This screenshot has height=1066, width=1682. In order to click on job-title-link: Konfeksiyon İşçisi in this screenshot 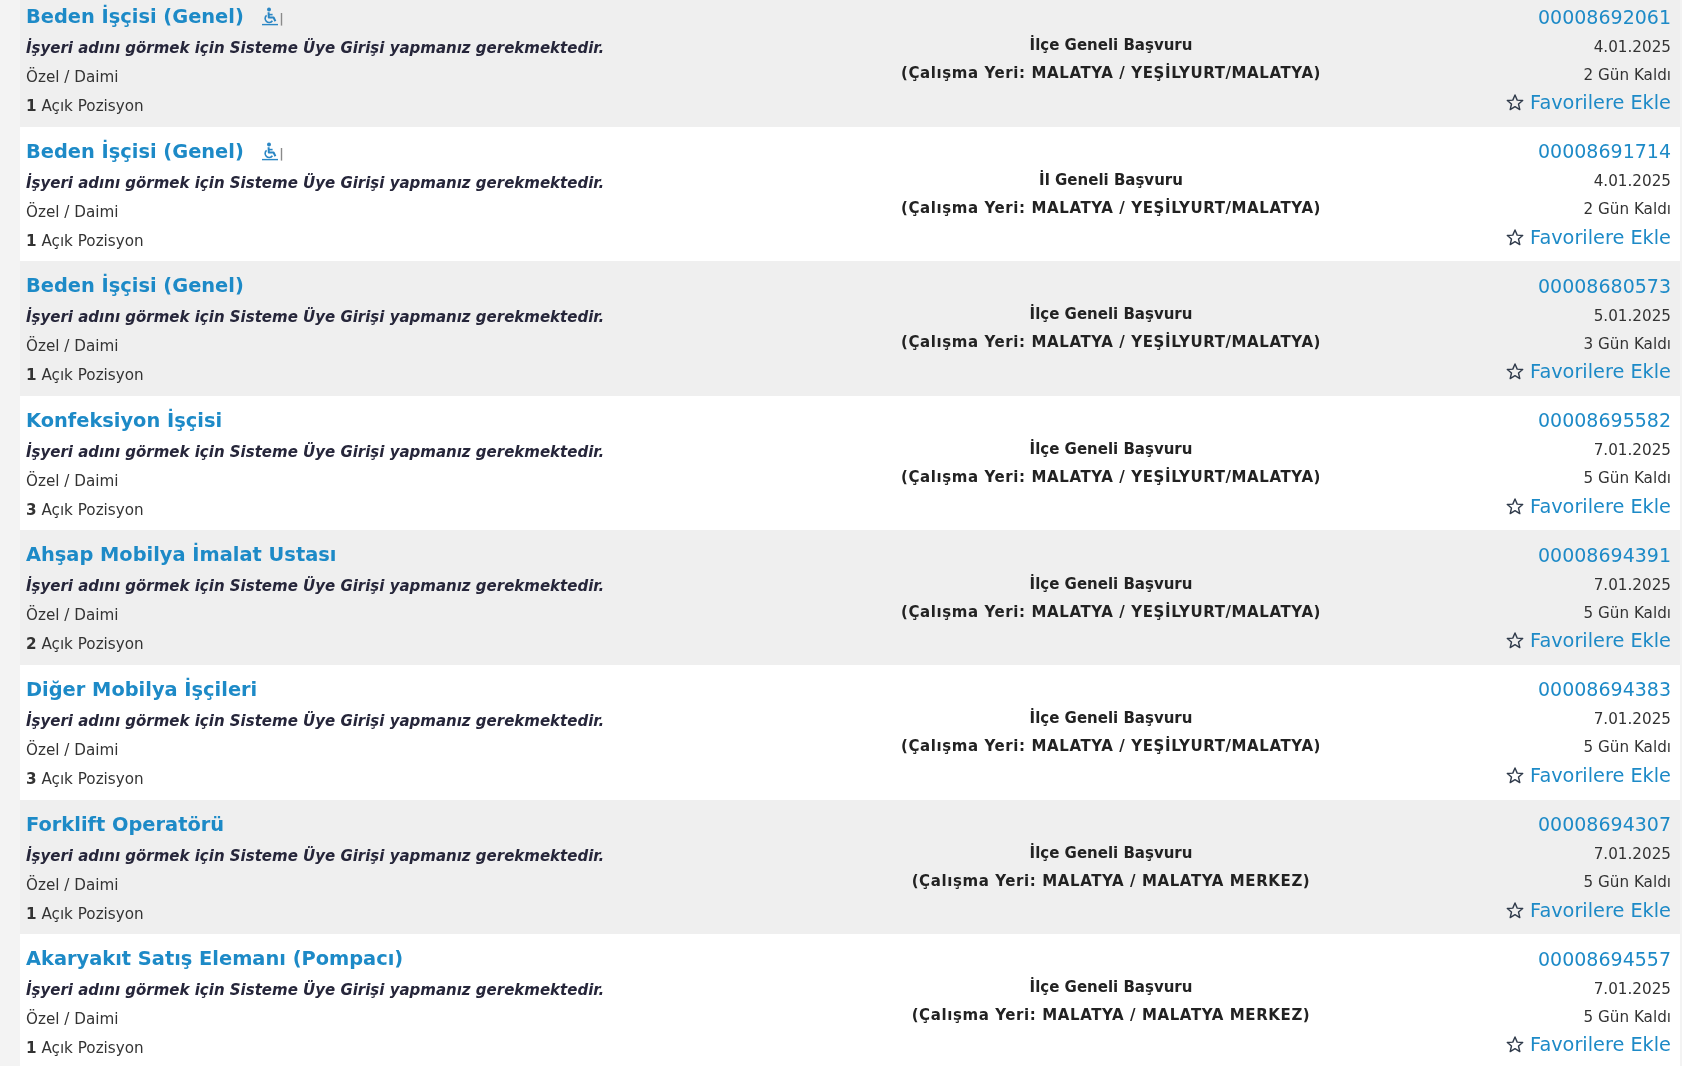, I will do `click(124, 420)`.